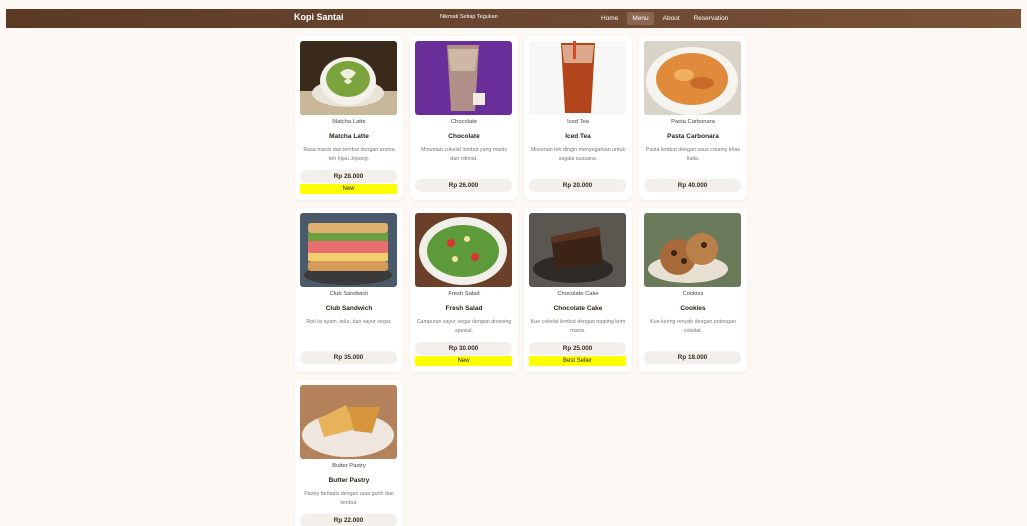  What do you see at coordinates (671, 18) in the screenshot?
I see `nav-about: About` at bounding box center [671, 18].